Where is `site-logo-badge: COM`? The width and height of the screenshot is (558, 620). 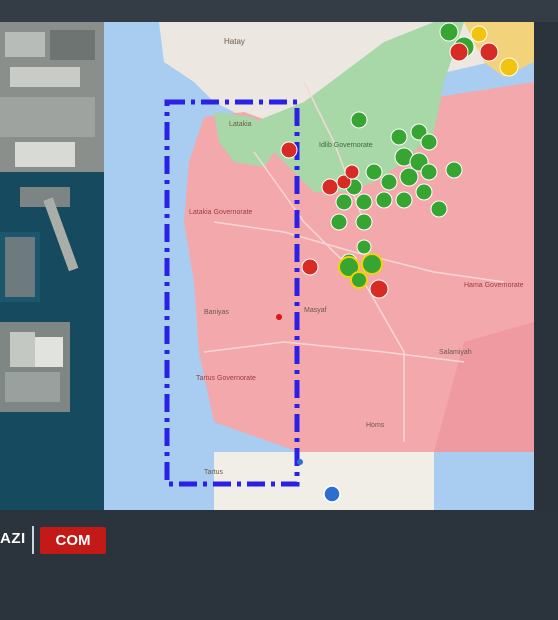
site-logo-badge: COM is located at coordinates (73, 540).